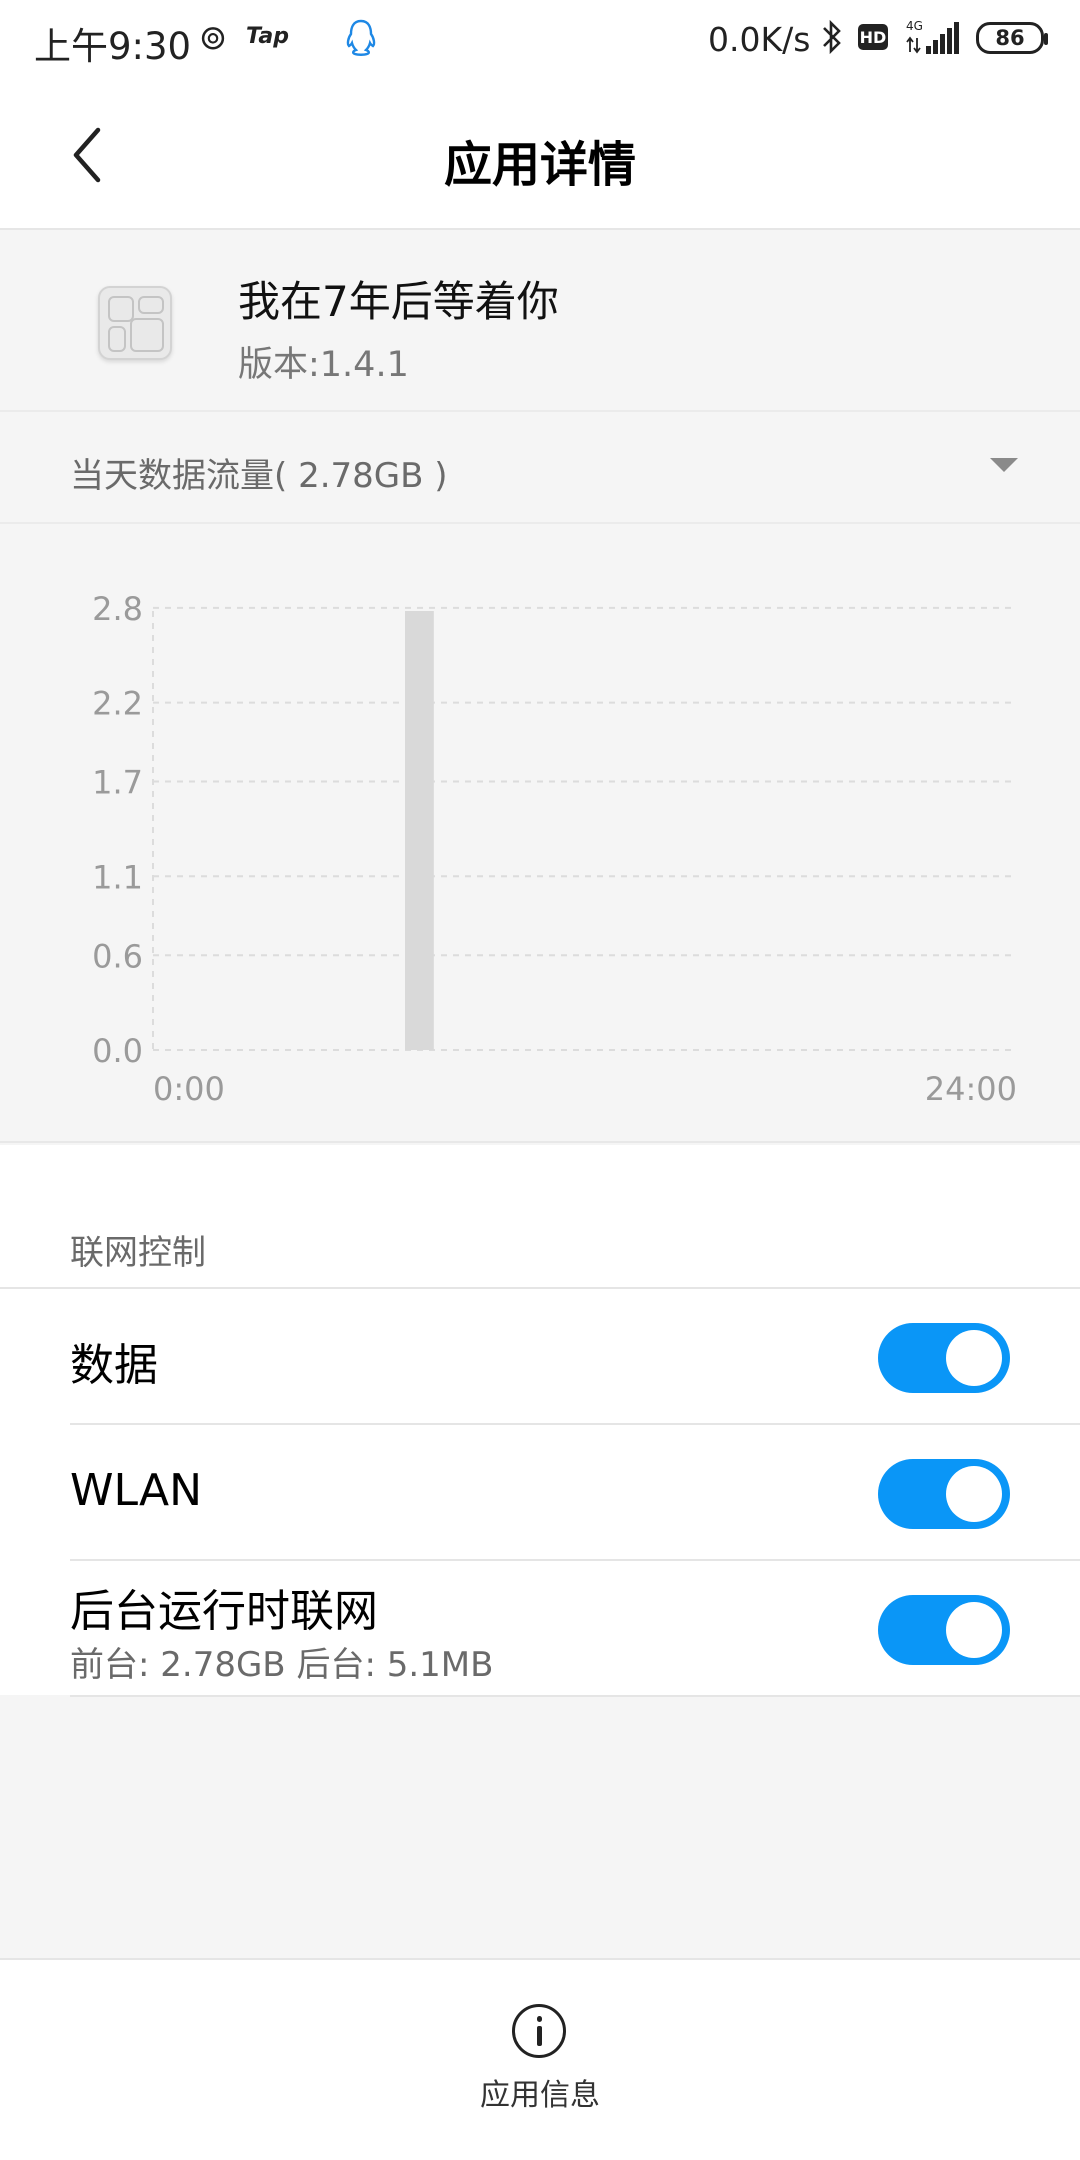 The height and width of the screenshot is (2160, 1080). What do you see at coordinates (540, 1629) in the screenshot?
I see `background-network-row: 后台运行时联网 前台: 2.78GB 后台: 5.1MB` at bounding box center [540, 1629].